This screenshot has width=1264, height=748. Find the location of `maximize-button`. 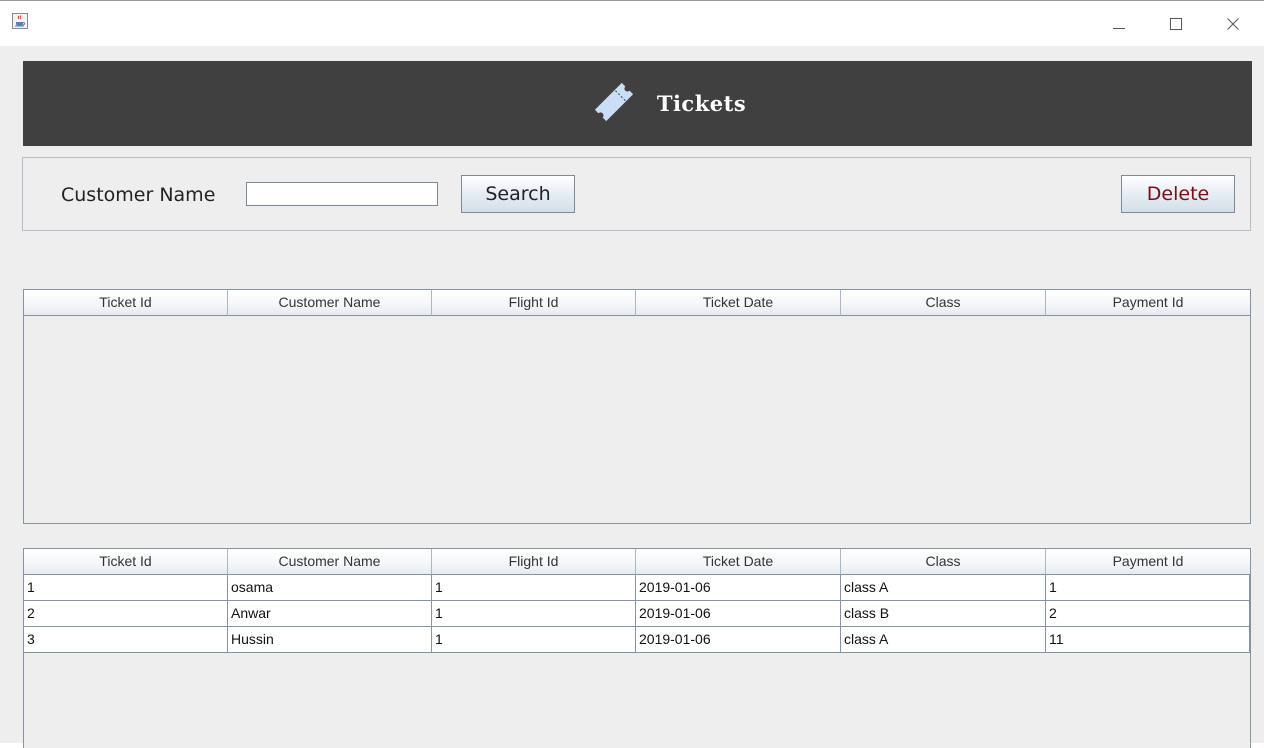

maximize-button is located at coordinates (1176, 24).